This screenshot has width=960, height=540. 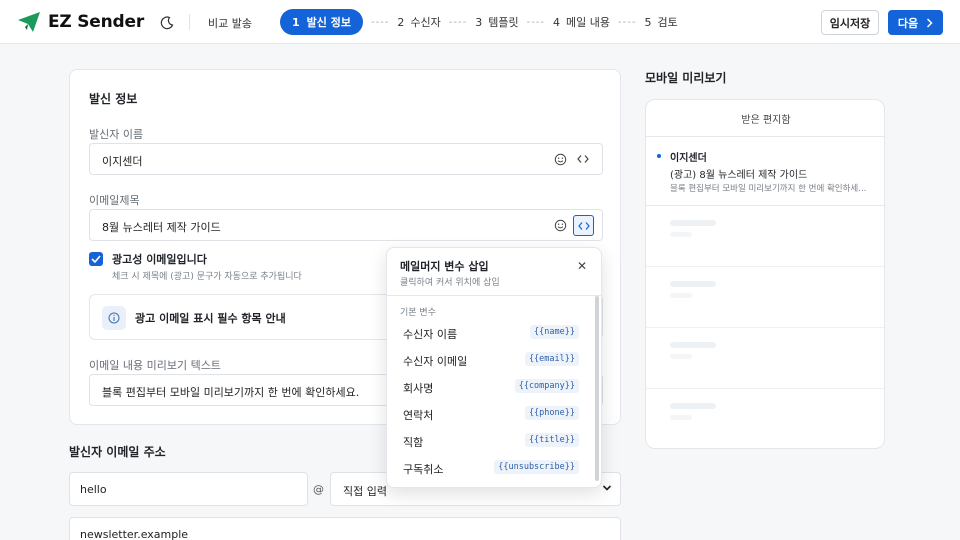 What do you see at coordinates (116, 134) in the screenshot?
I see `sender-name-label: 발신자 이름` at bounding box center [116, 134].